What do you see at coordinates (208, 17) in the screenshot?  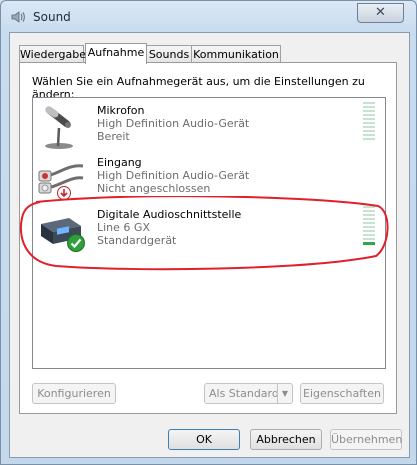 I see `title-bar: Sound ✕` at bounding box center [208, 17].